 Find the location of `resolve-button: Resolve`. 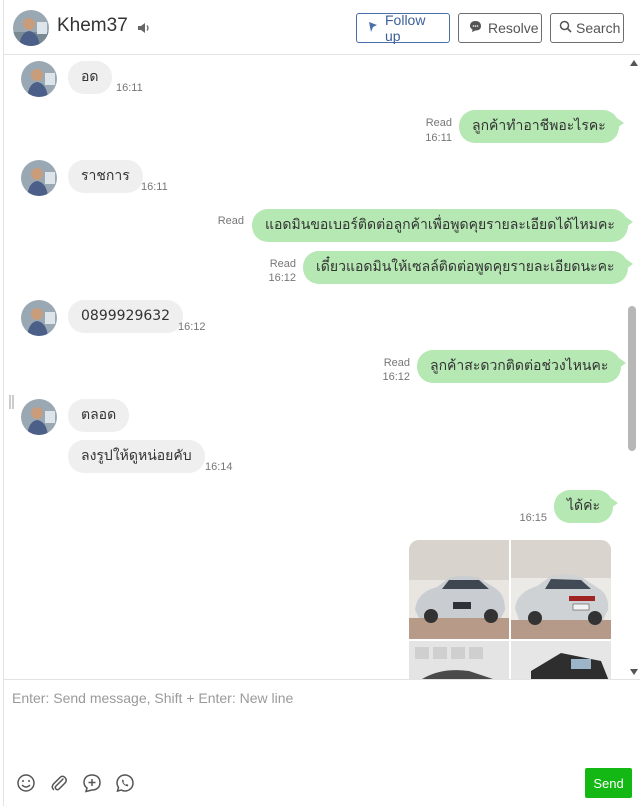

resolve-button: Resolve is located at coordinates (500, 28).